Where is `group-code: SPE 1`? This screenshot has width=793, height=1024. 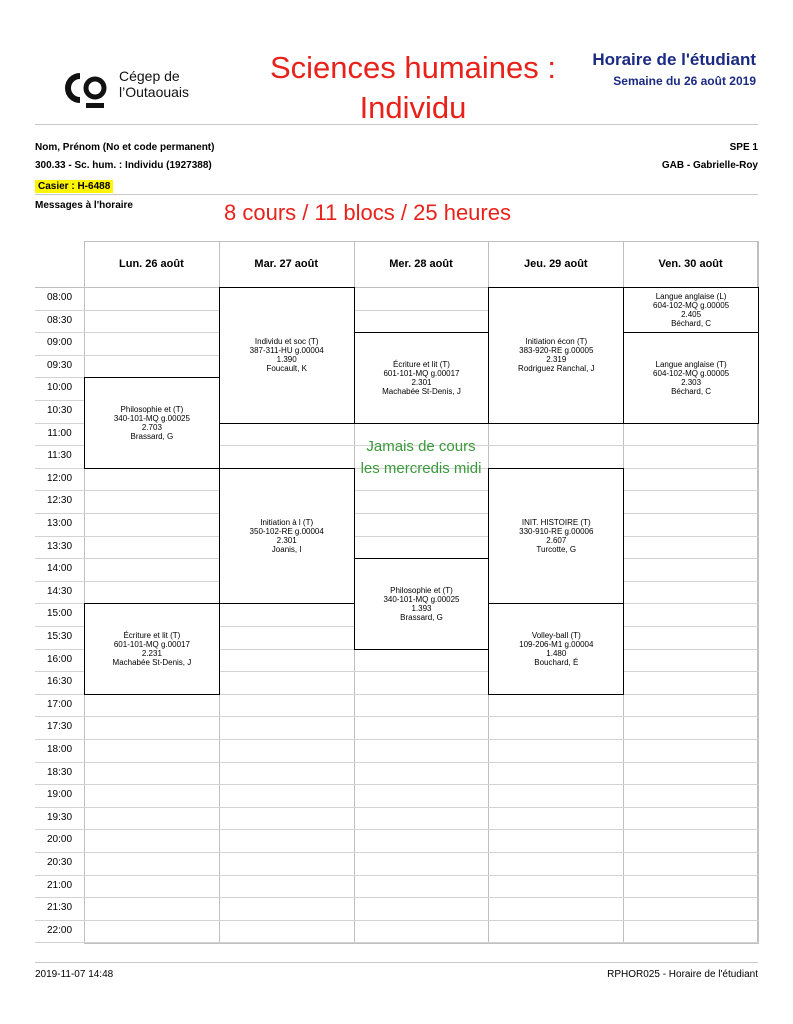 group-code: SPE 1 is located at coordinates (743, 147).